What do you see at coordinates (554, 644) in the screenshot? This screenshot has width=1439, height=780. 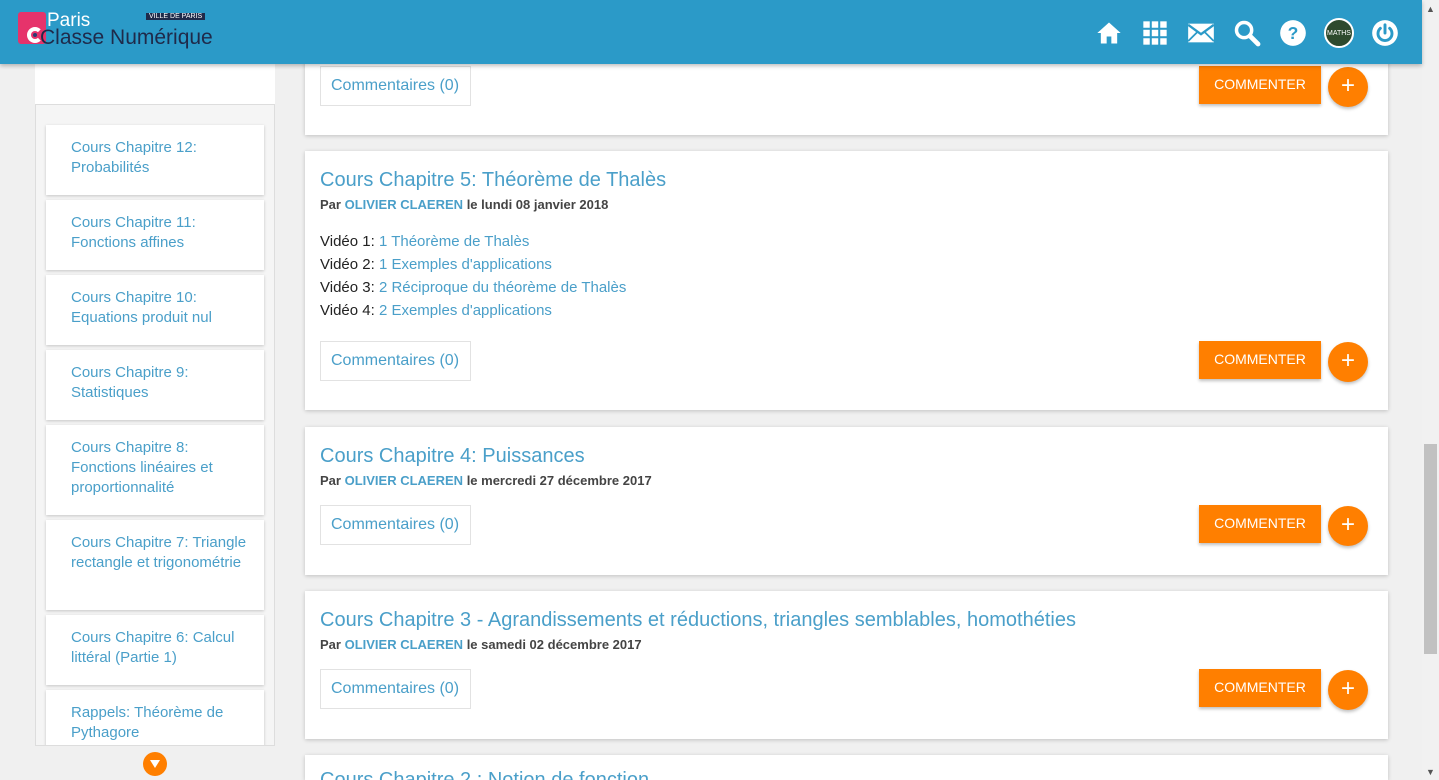 I see `post-date: le samedi 02 décembre 2017` at bounding box center [554, 644].